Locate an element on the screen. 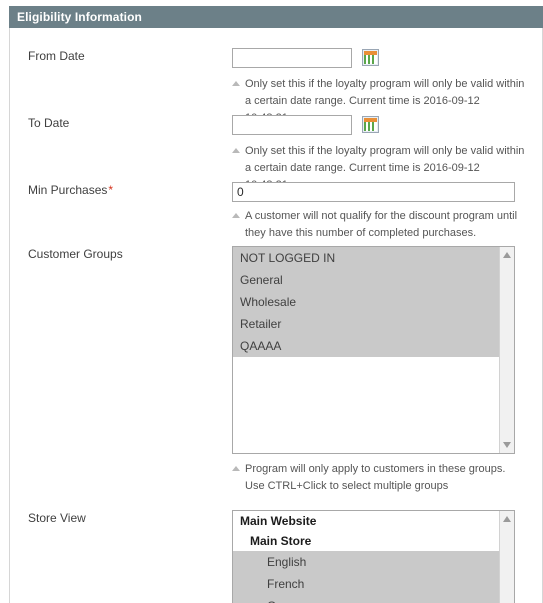 This screenshot has width=543, height=603. list-option: French is located at coordinates (366, 584).